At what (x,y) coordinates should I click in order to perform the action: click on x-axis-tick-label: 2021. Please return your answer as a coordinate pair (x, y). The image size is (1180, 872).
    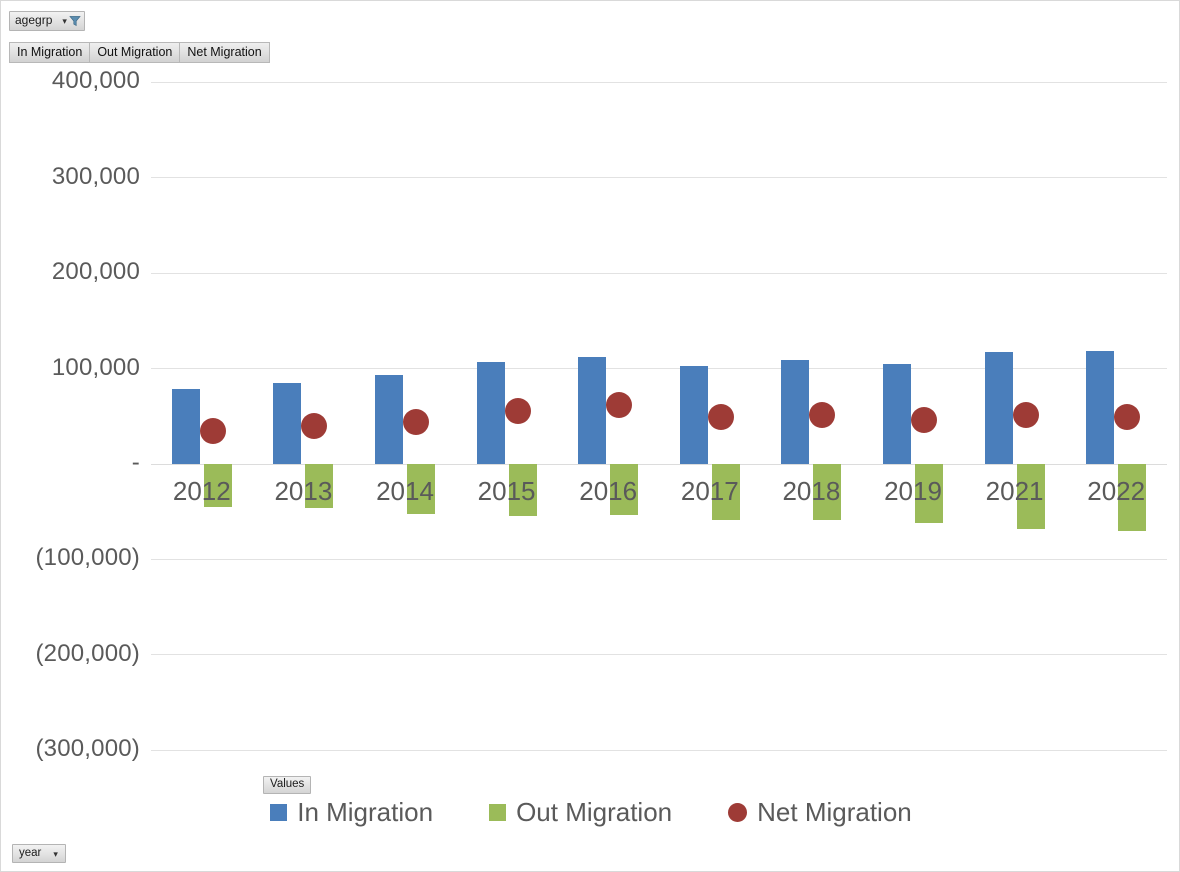
    Looking at the image, I should click on (1014, 491).